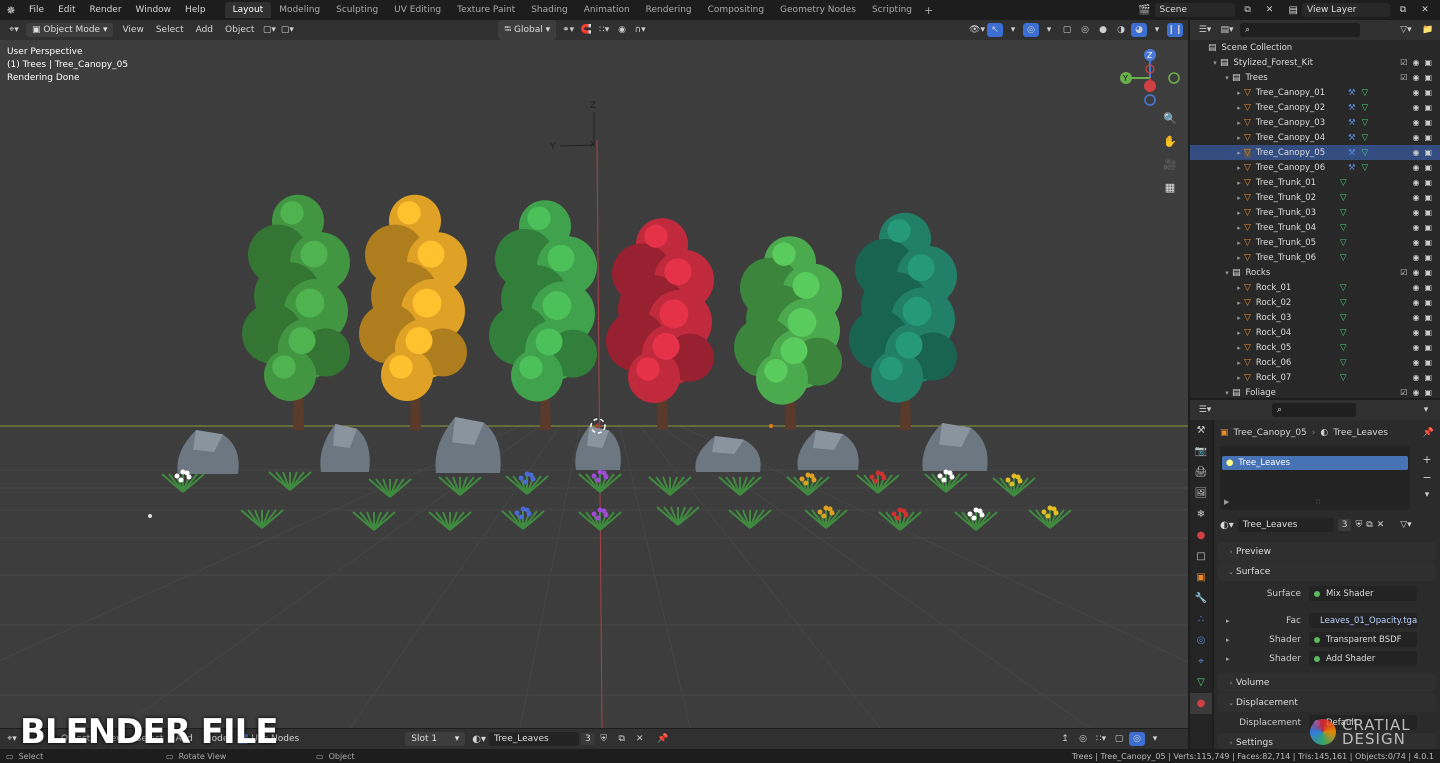 This screenshot has width=1440, height=763. What do you see at coordinates (1270, 10) in the screenshot?
I see `delete-scene-icon: ✕` at bounding box center [1270, 10].